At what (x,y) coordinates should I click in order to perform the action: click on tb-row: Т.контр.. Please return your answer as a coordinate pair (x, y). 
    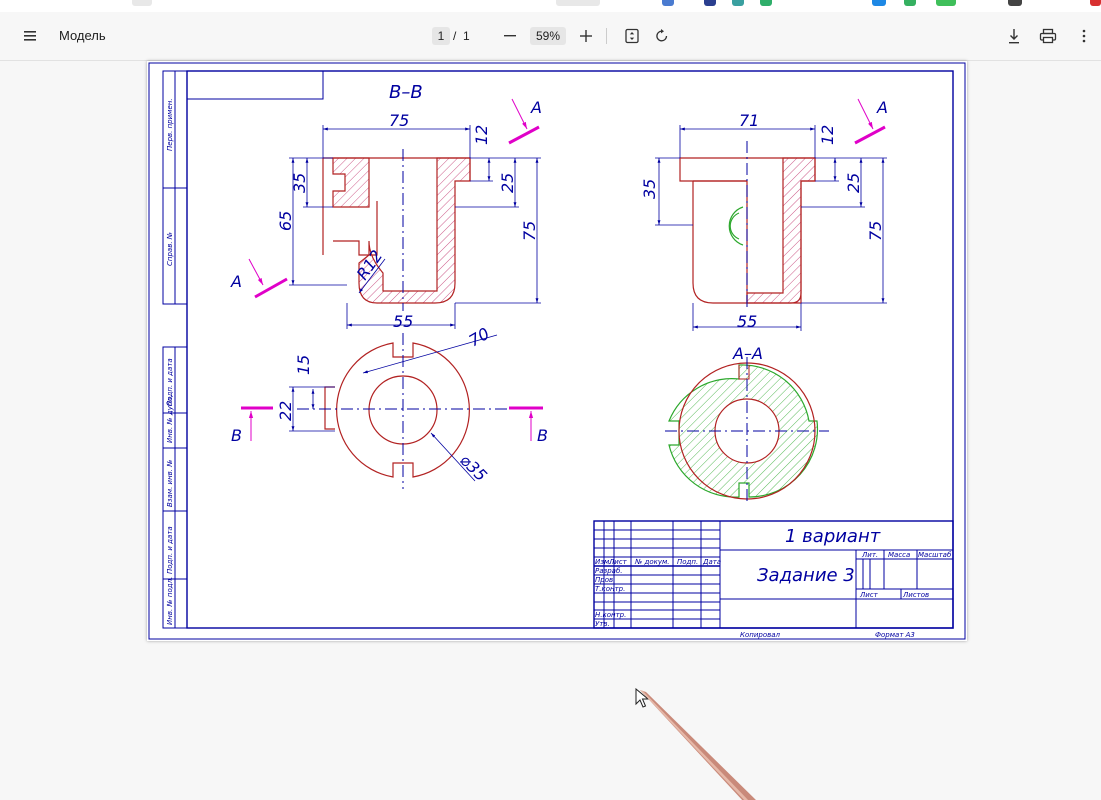
    Looking at the image, I should click on (610, 589).